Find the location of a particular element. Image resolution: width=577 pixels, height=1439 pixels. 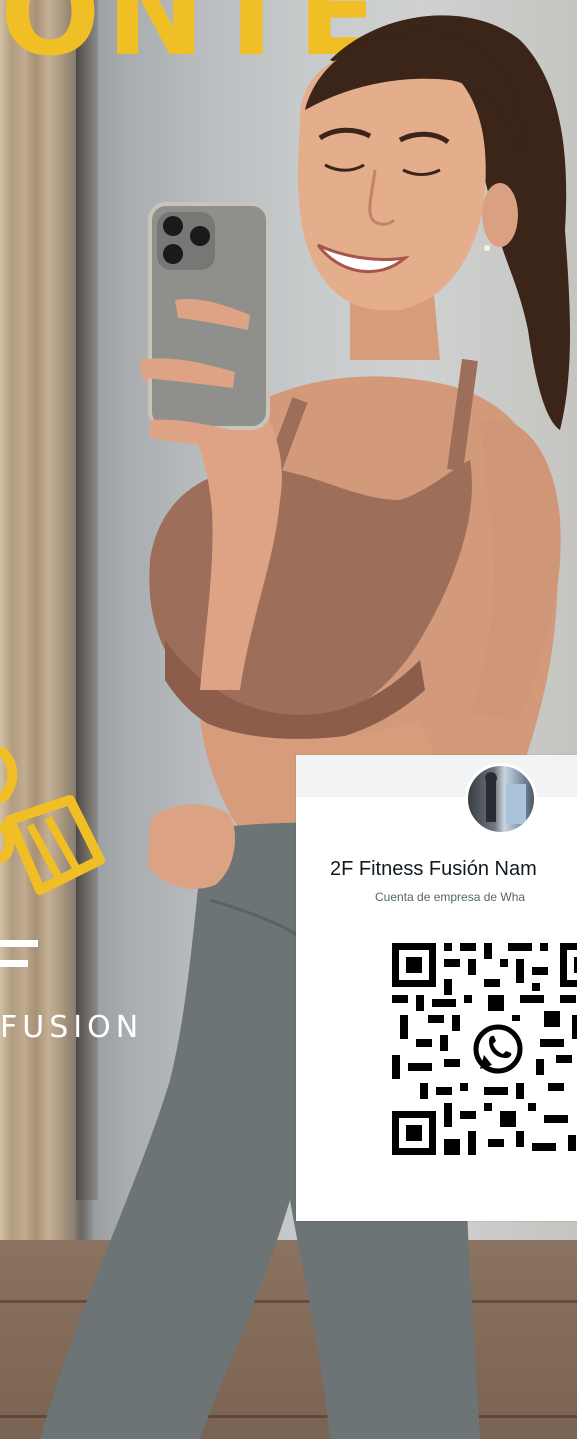

whatsapp-icon is located at coordinates (498, 1049).